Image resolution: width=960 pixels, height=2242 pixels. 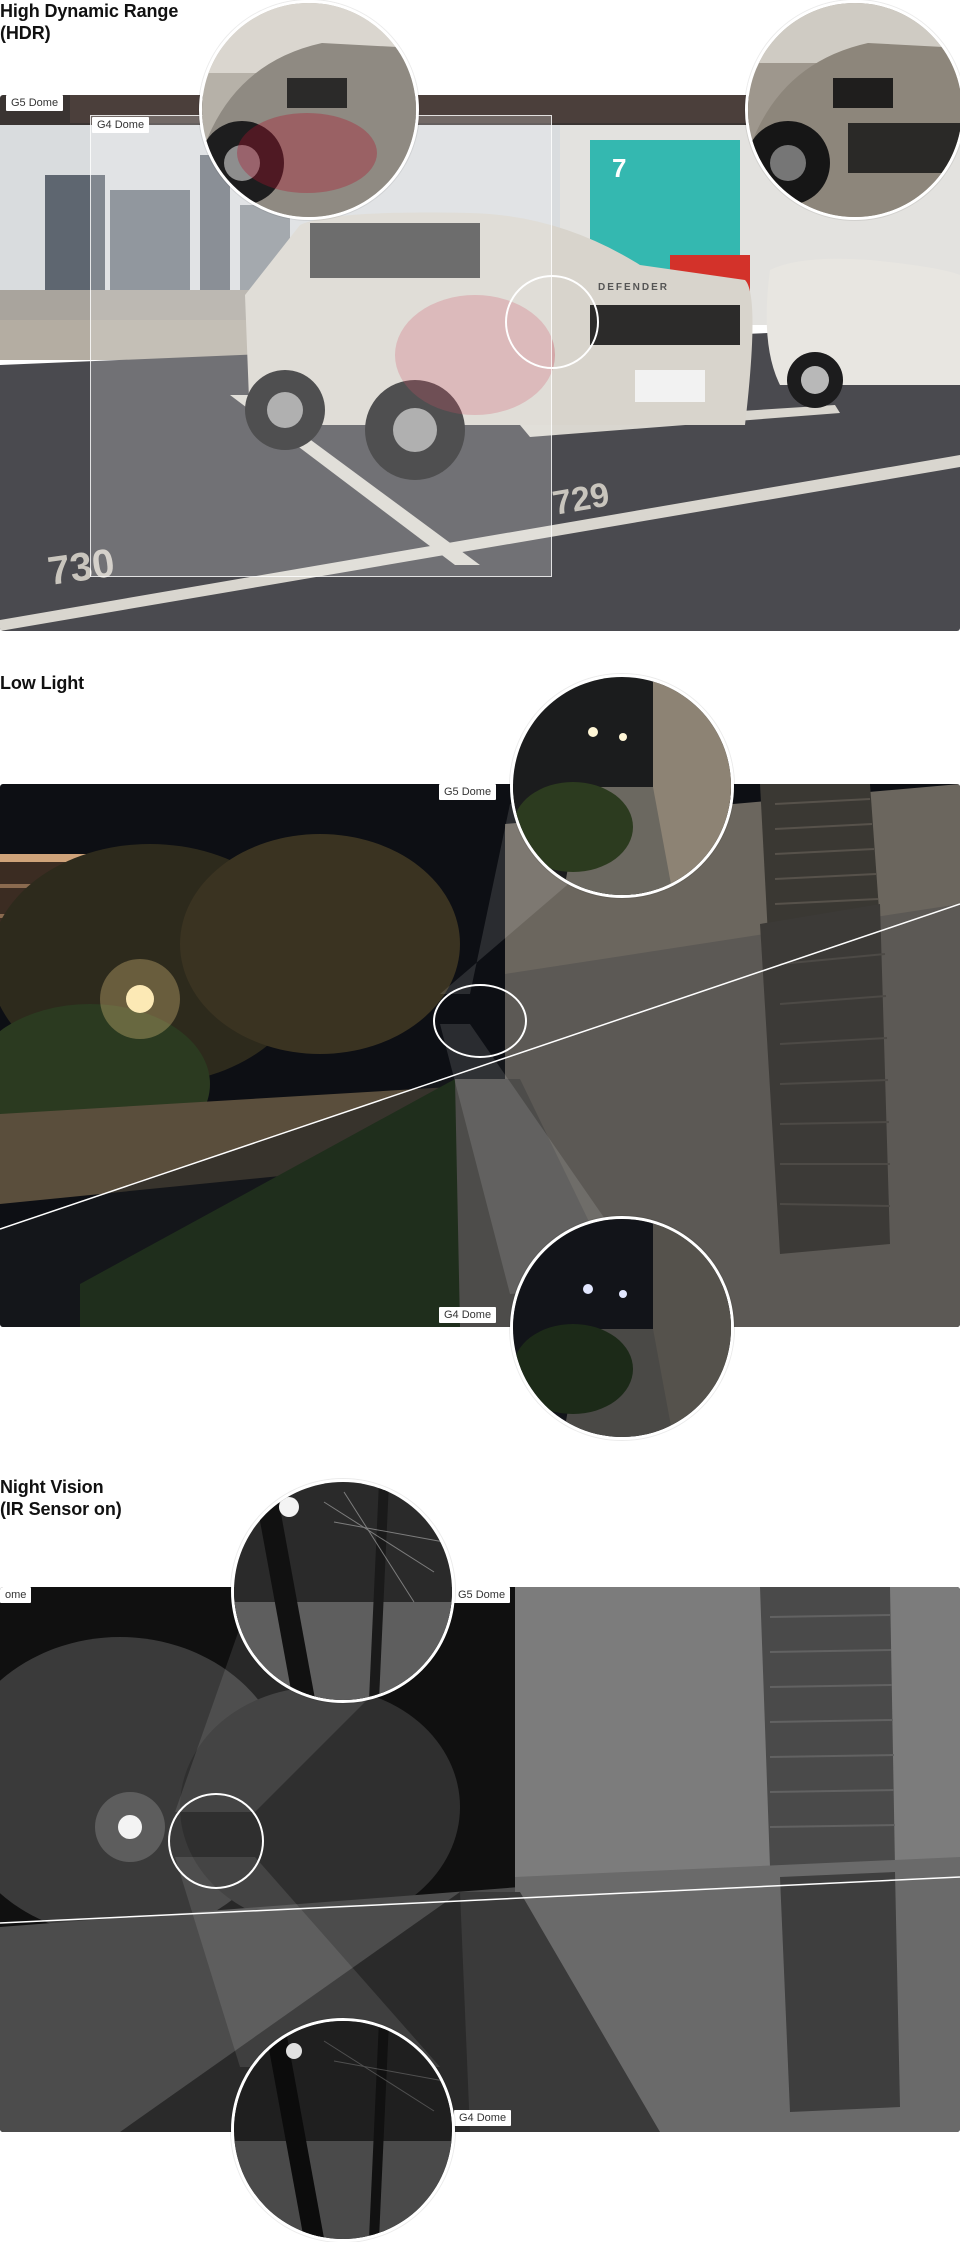 What do you see at coordinates (89, 22) in the screenshot?
I see `section-title-hdr: High Dynamic Range (HDR)` at bounding box center [89, 22].